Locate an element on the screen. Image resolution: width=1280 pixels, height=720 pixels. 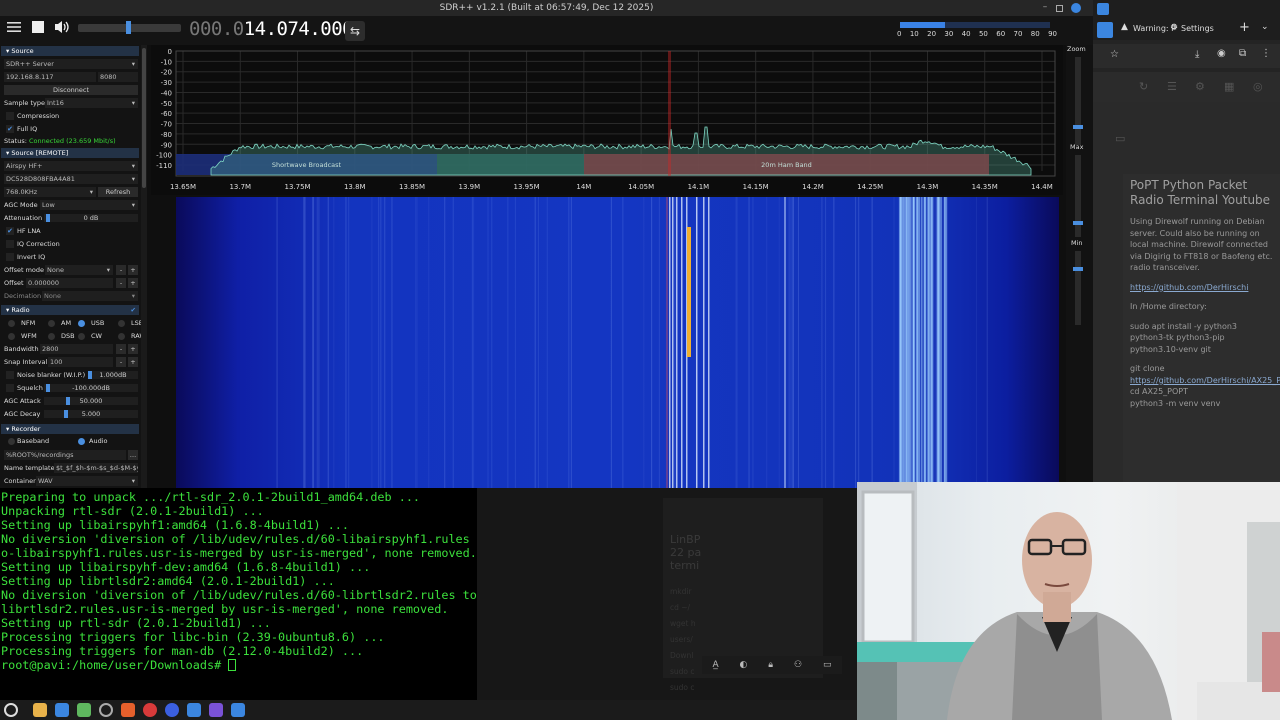
refresh-button: Refresh is located at coordinates (118, 192).